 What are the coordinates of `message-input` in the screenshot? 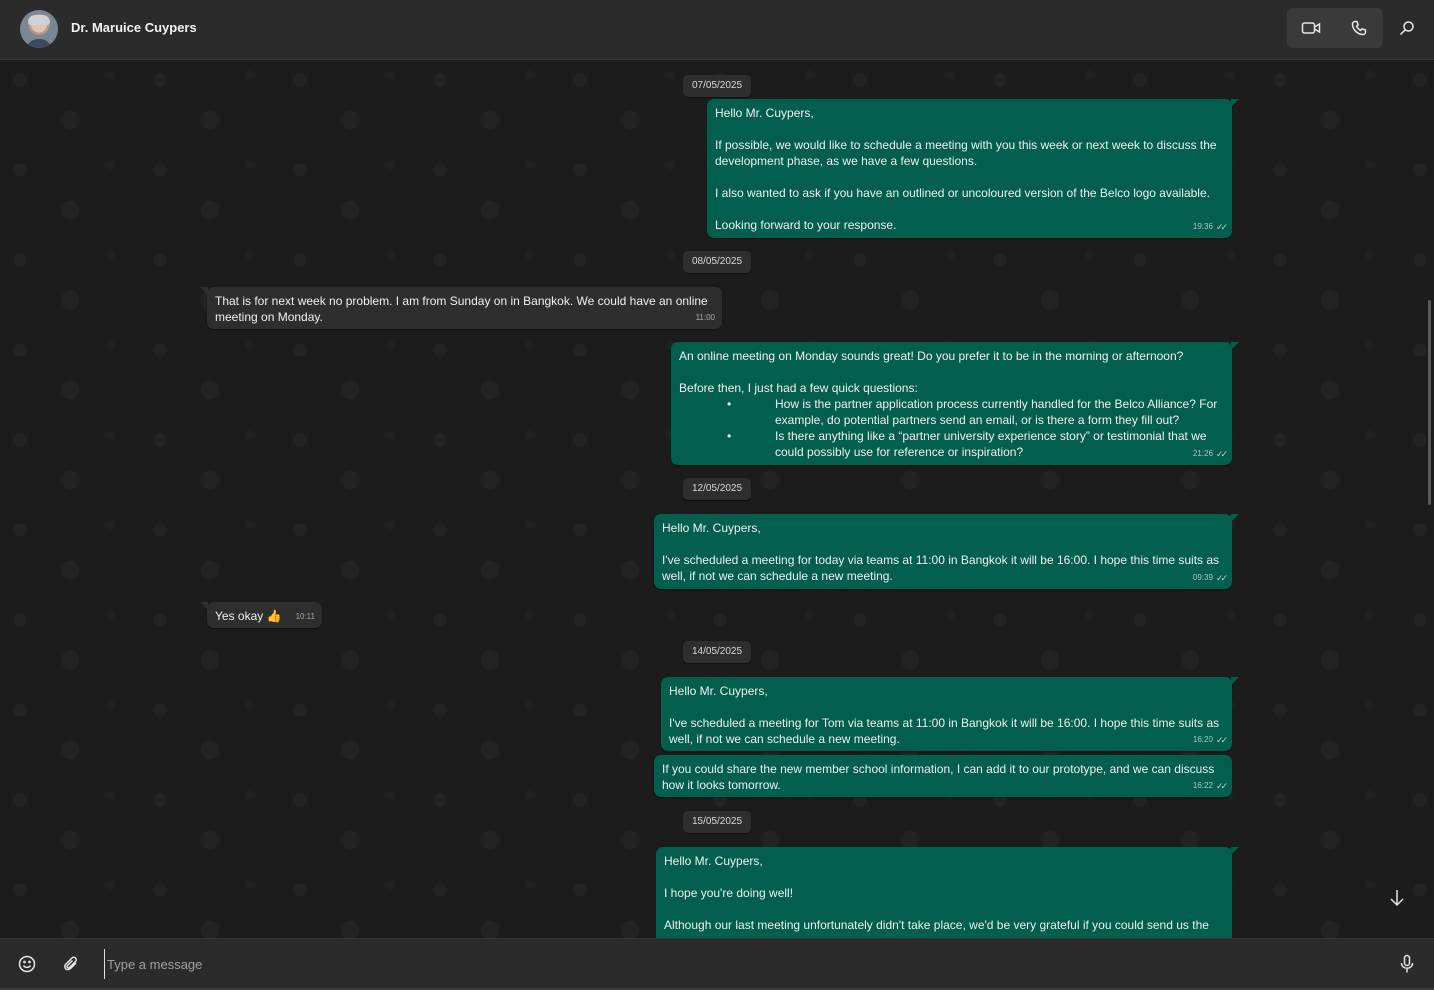 It's located at (736, 964).